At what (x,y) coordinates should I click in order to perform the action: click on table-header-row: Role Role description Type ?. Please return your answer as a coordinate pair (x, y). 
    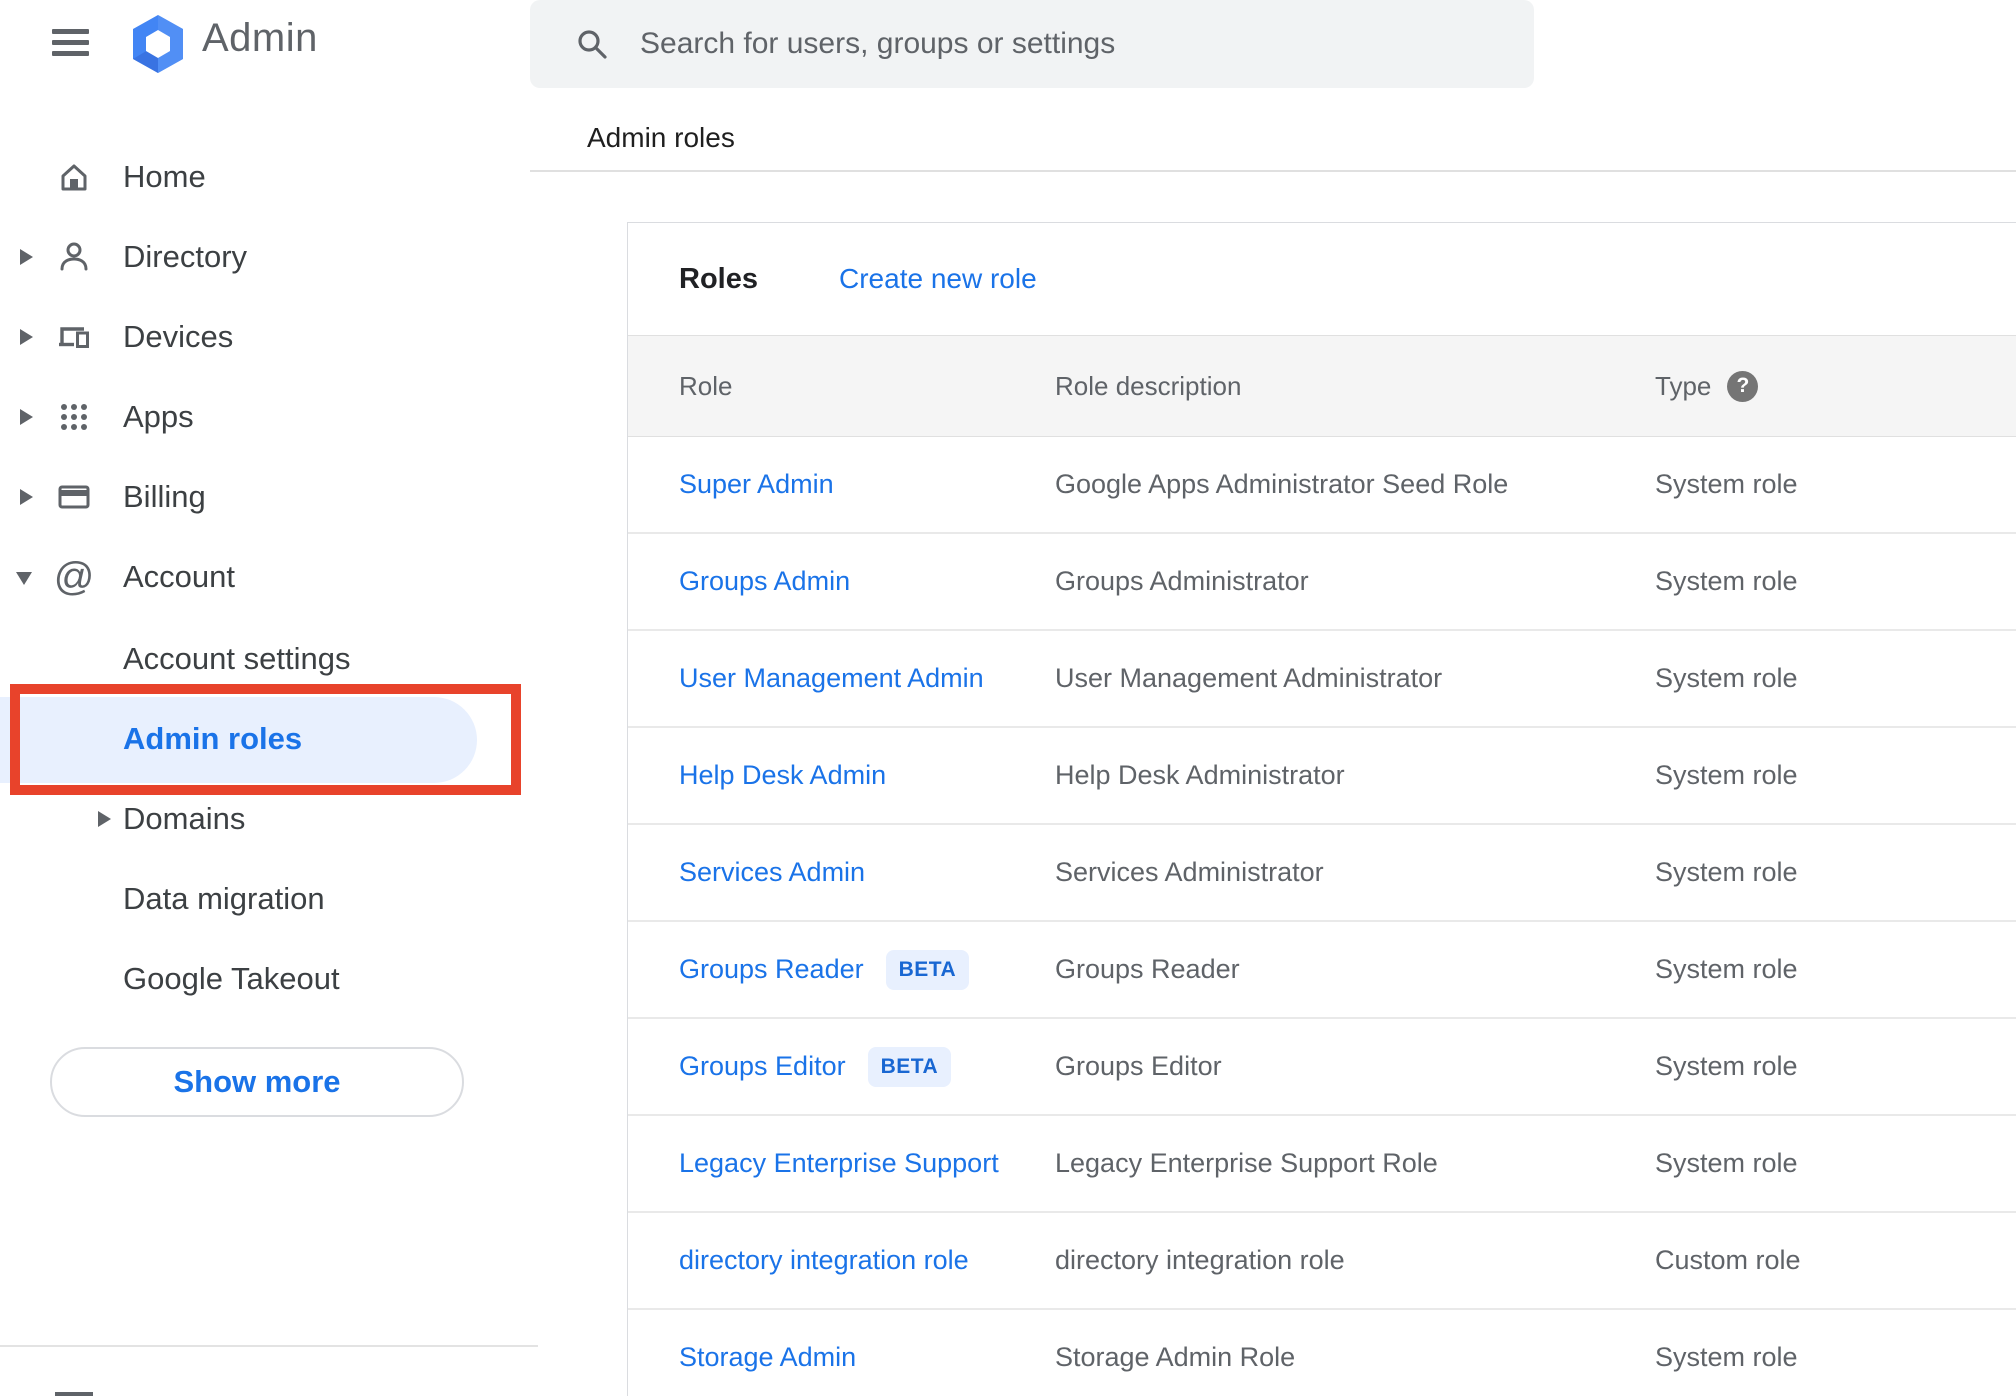
    Looking at the image, I should click on (1322, 386).